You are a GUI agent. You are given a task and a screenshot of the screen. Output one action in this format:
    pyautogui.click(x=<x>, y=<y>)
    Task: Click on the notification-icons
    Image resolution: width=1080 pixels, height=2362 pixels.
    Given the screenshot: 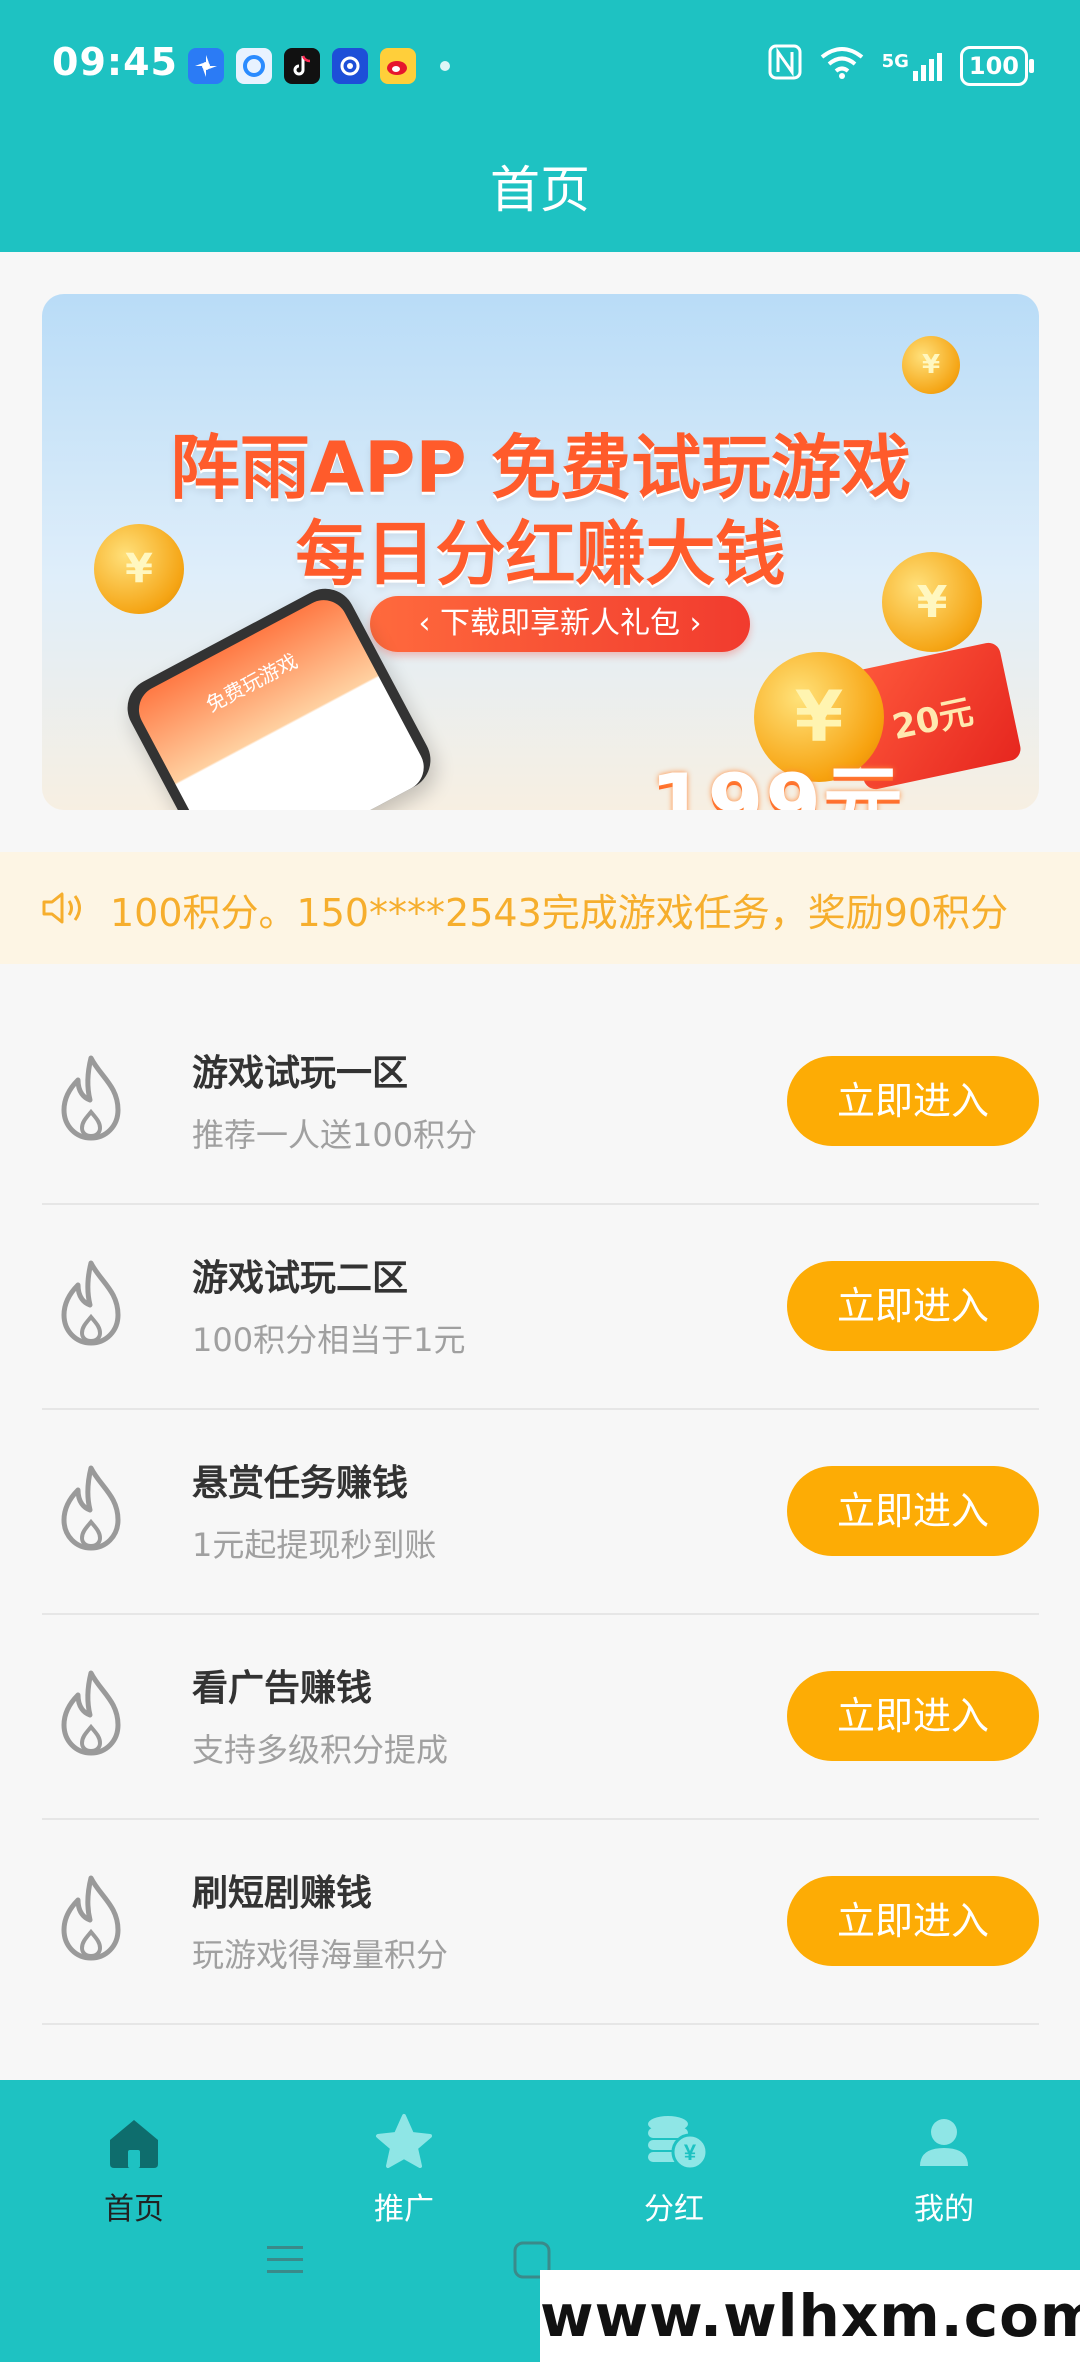 What is the action you would take?
    pyautogui.click(x=319, y=66)
    